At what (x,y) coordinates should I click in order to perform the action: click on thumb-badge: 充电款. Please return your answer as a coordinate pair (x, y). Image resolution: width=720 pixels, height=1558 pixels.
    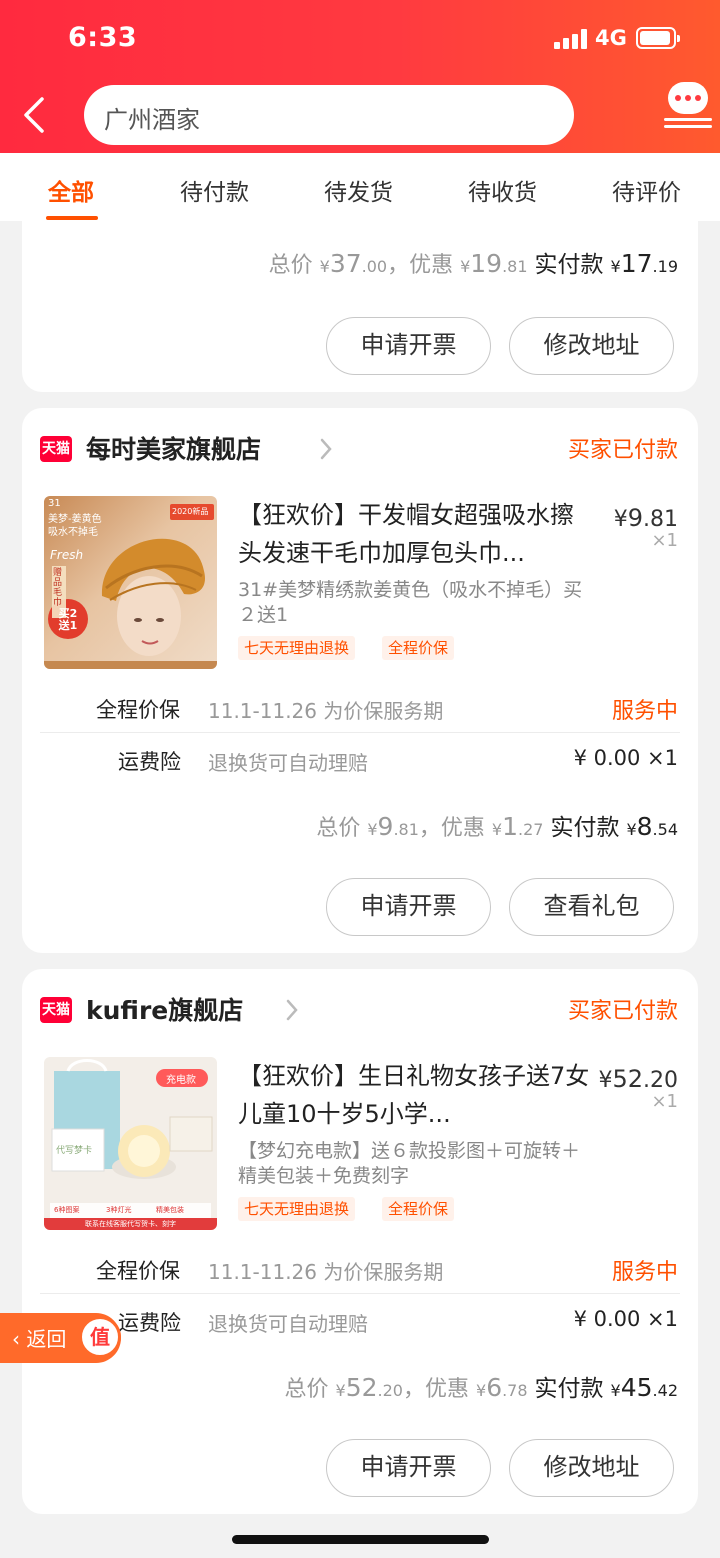
    Looking at the image, I should click on (181, 1080).